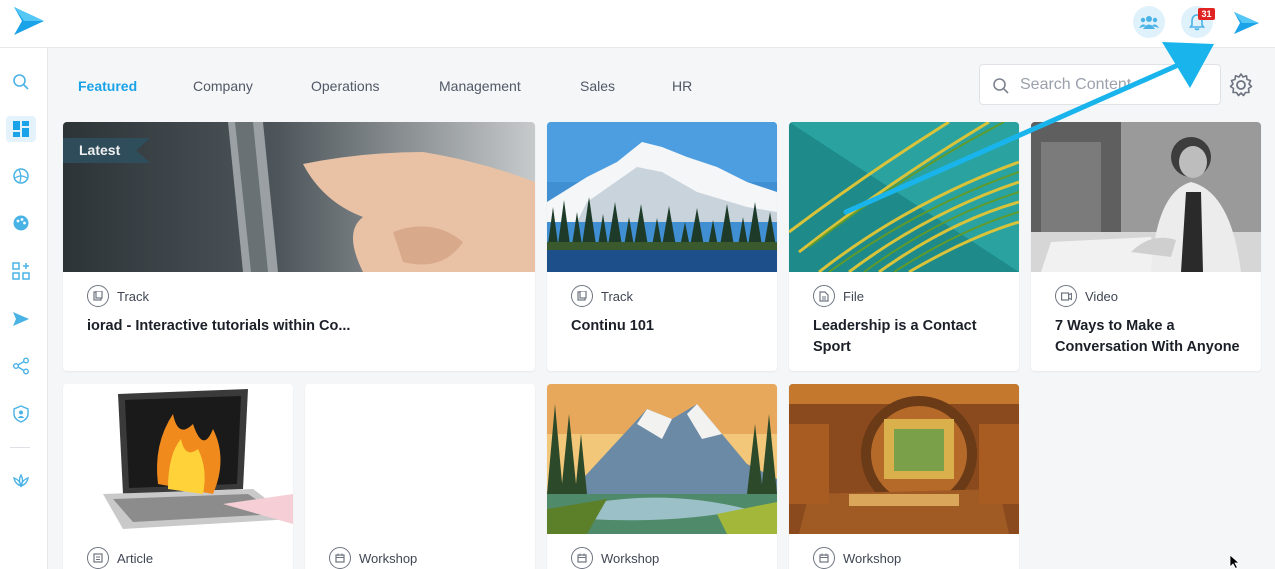 This screenshot has height=569, width=1275. I want to click on sidebar-share, so click(21, 366).